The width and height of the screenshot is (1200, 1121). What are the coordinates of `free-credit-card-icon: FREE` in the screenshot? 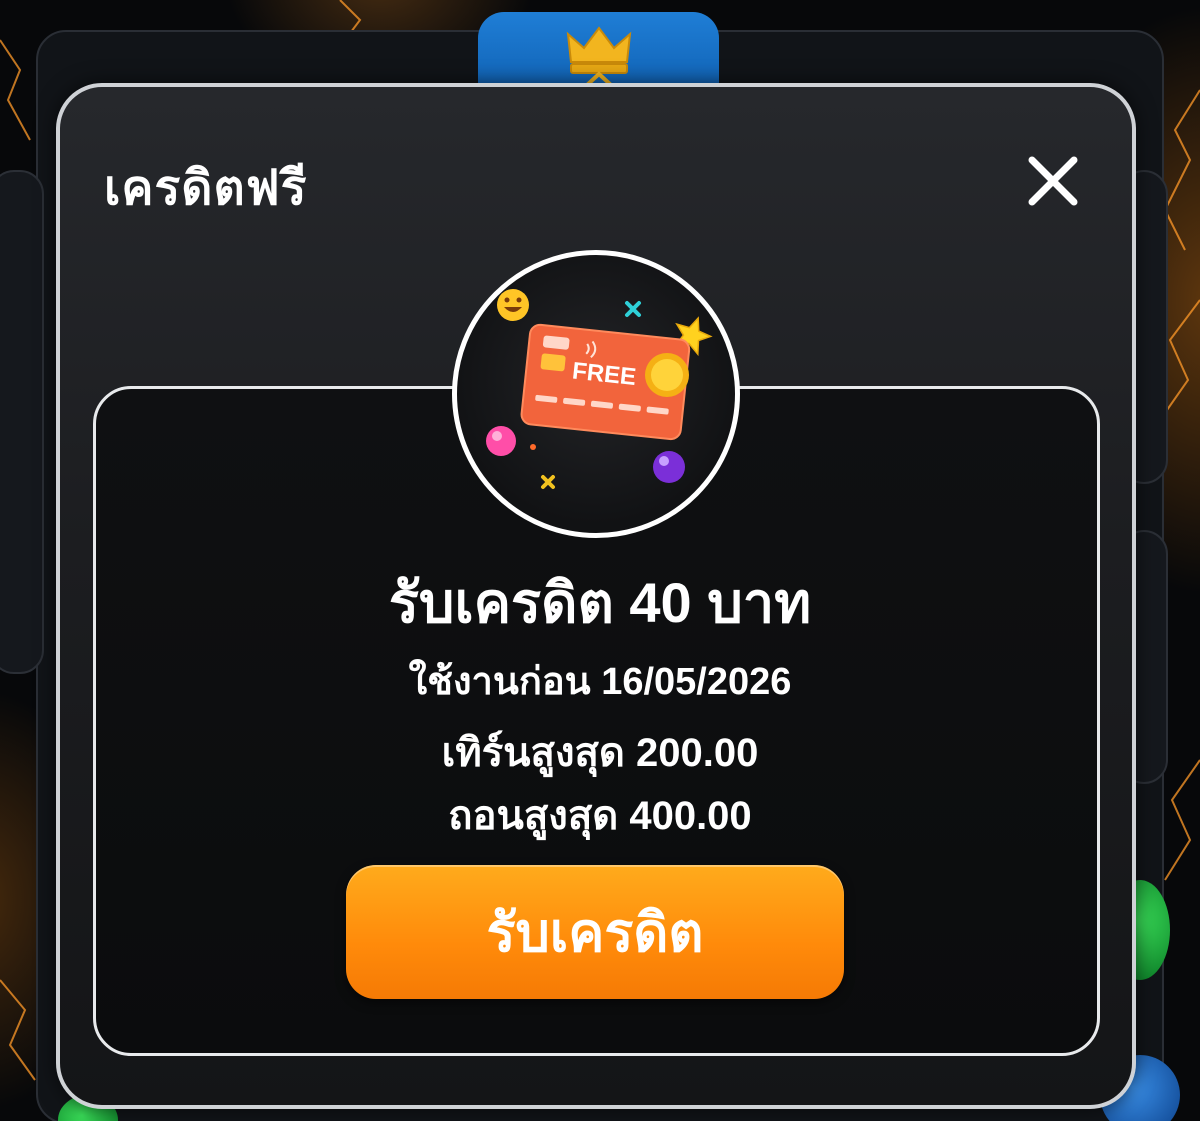 It's located at (599, 389).